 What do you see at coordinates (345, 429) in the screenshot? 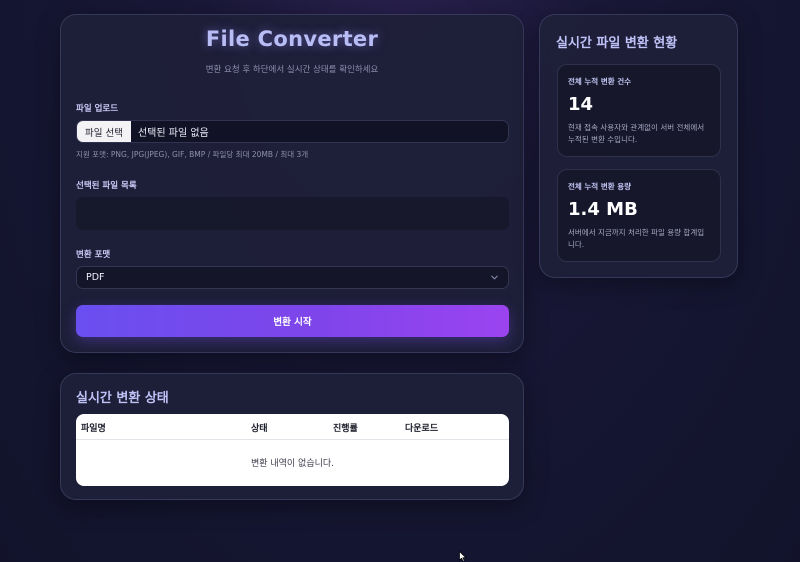
I see `column-header-progress: 진행률` at bounding box center [345, 429].